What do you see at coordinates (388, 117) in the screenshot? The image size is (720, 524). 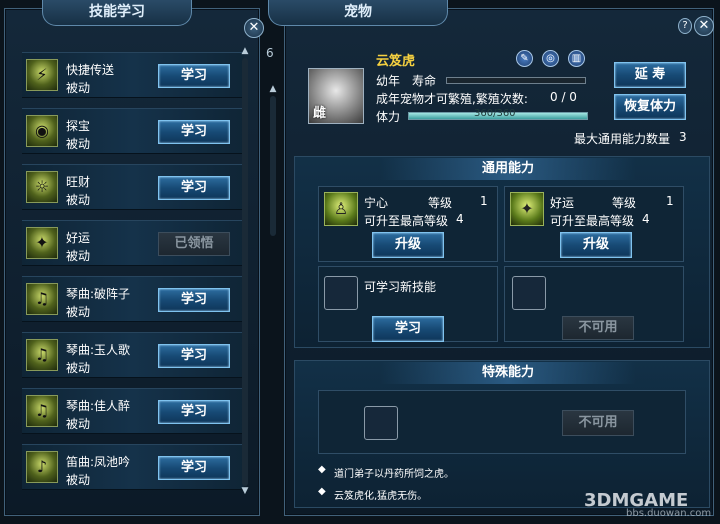 I see `stamina-label: 体力` at bounding box center [388, 117].